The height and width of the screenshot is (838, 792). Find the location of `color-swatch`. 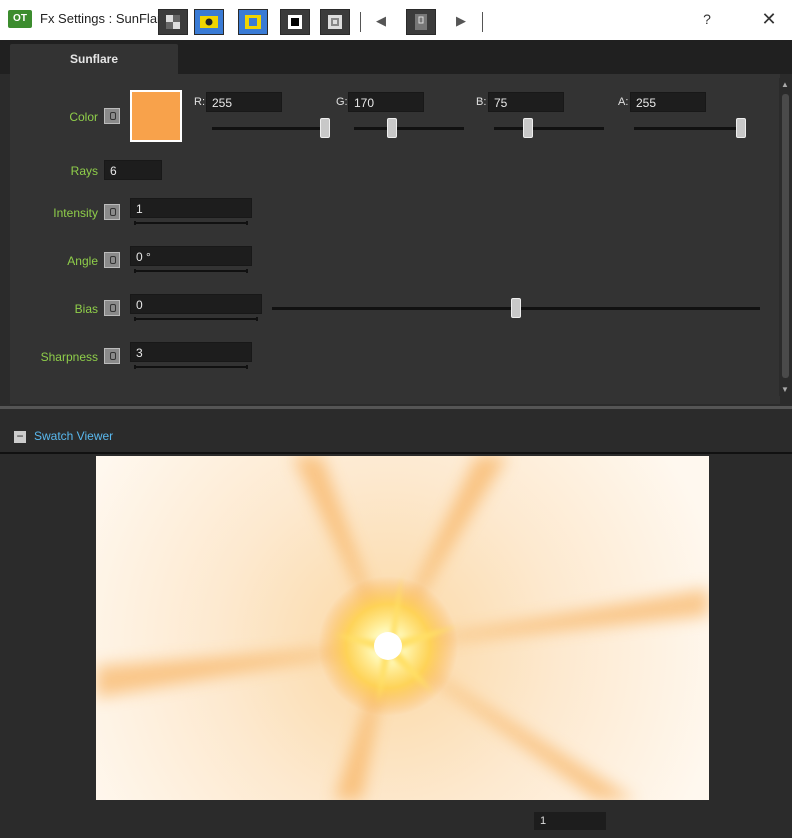

color-swatch is located at coordinates (156, 116).